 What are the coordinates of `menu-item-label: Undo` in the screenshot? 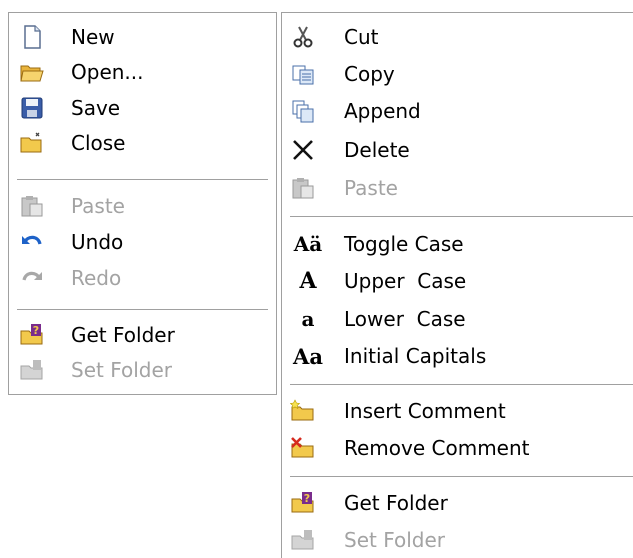 It's located at (97, 242).